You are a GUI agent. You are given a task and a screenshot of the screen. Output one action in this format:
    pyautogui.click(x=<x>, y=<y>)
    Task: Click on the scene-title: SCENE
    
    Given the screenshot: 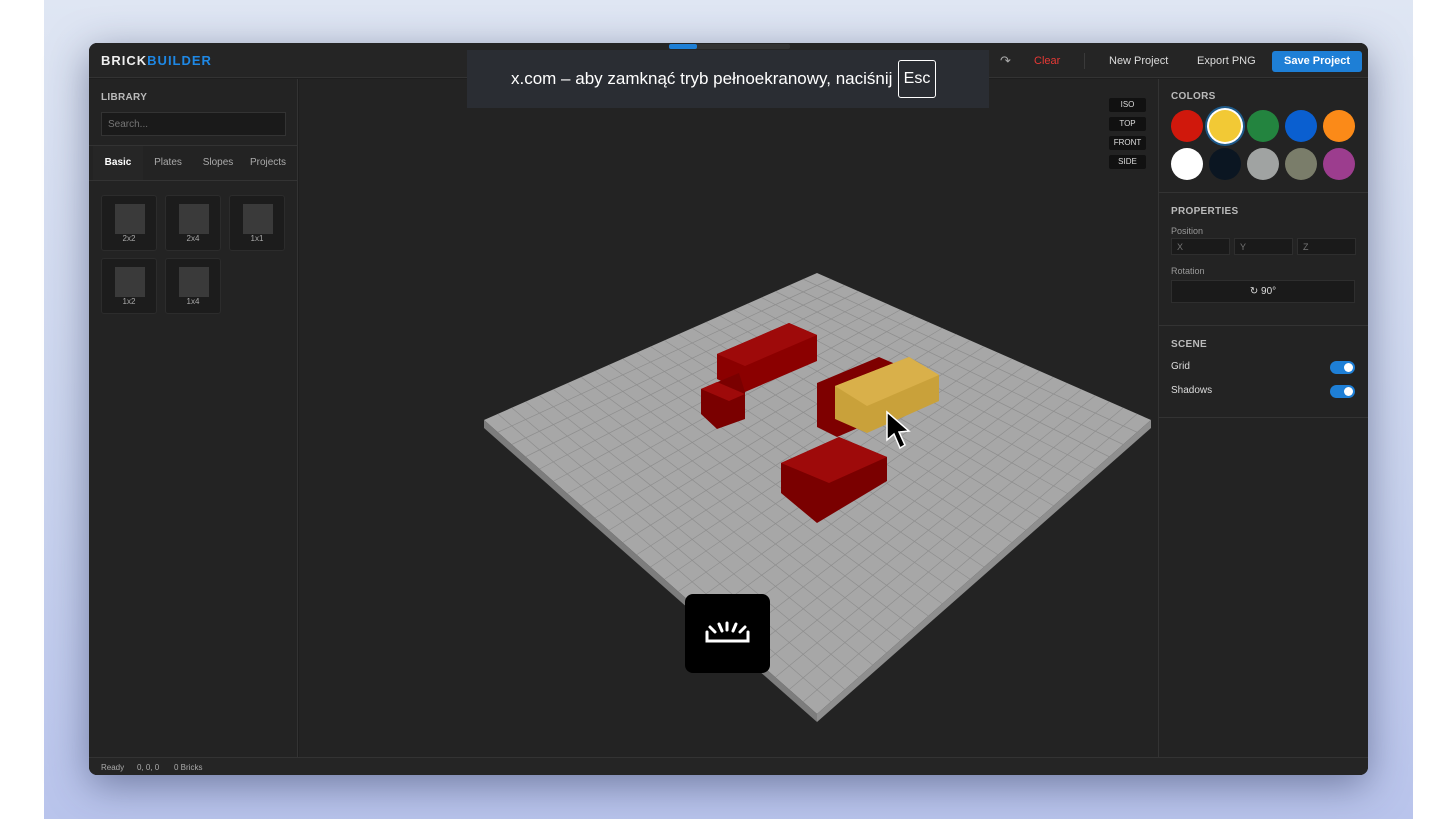 What is the action you would take?
    pyautogui.click(x=1189, y=344)
    